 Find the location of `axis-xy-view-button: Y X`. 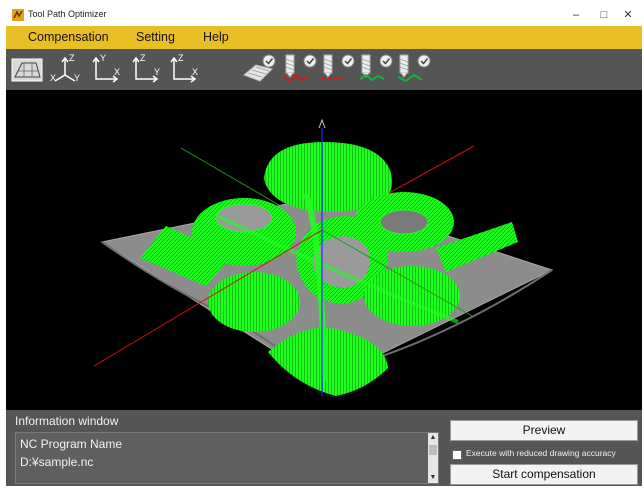

axis-xy-view-button: Y X is located at coordinates (105, 69).